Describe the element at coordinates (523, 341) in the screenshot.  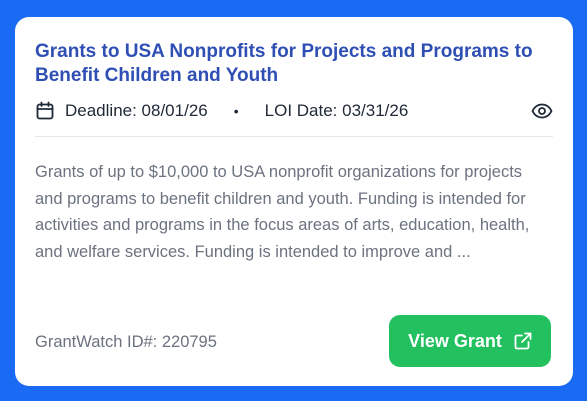
I see `external-link-icon` at that location.